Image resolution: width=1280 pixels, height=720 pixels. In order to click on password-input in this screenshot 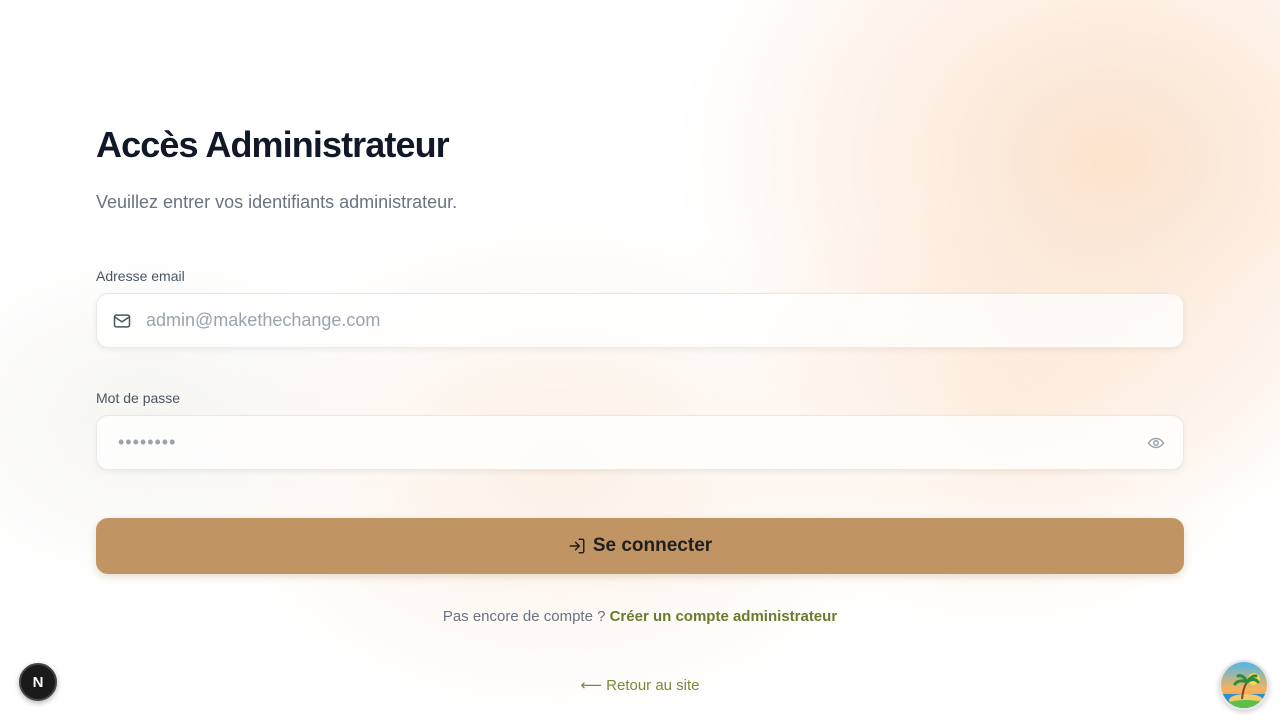, I will do `click(622, 442)`.